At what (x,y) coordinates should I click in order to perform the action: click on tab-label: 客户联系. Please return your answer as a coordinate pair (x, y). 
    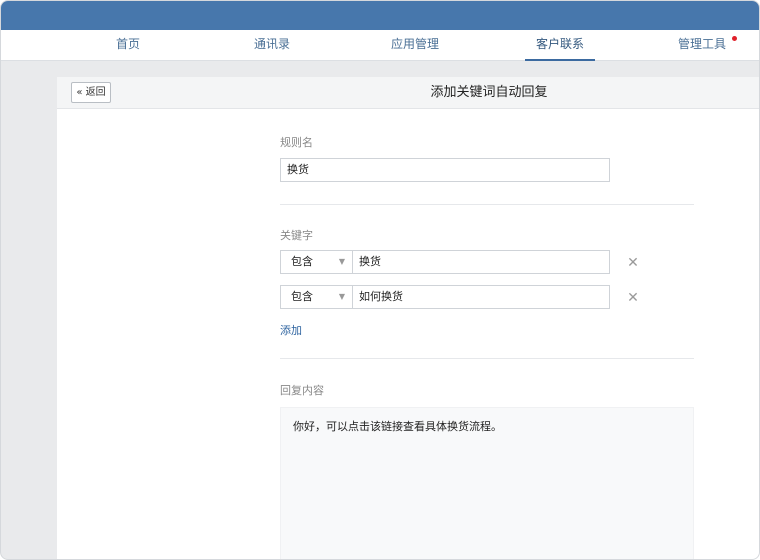
    Looking at the image, I should click on (559, 44).